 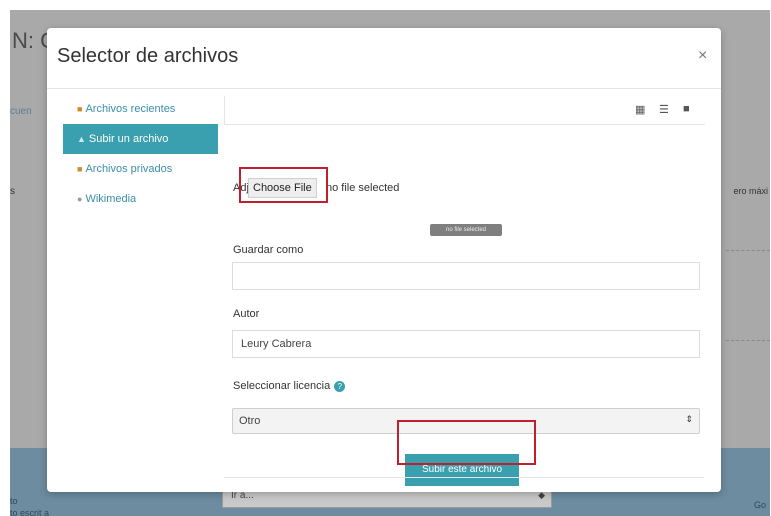 I want to click on file-tooltip: no file selected, so click(x=466, y=230).